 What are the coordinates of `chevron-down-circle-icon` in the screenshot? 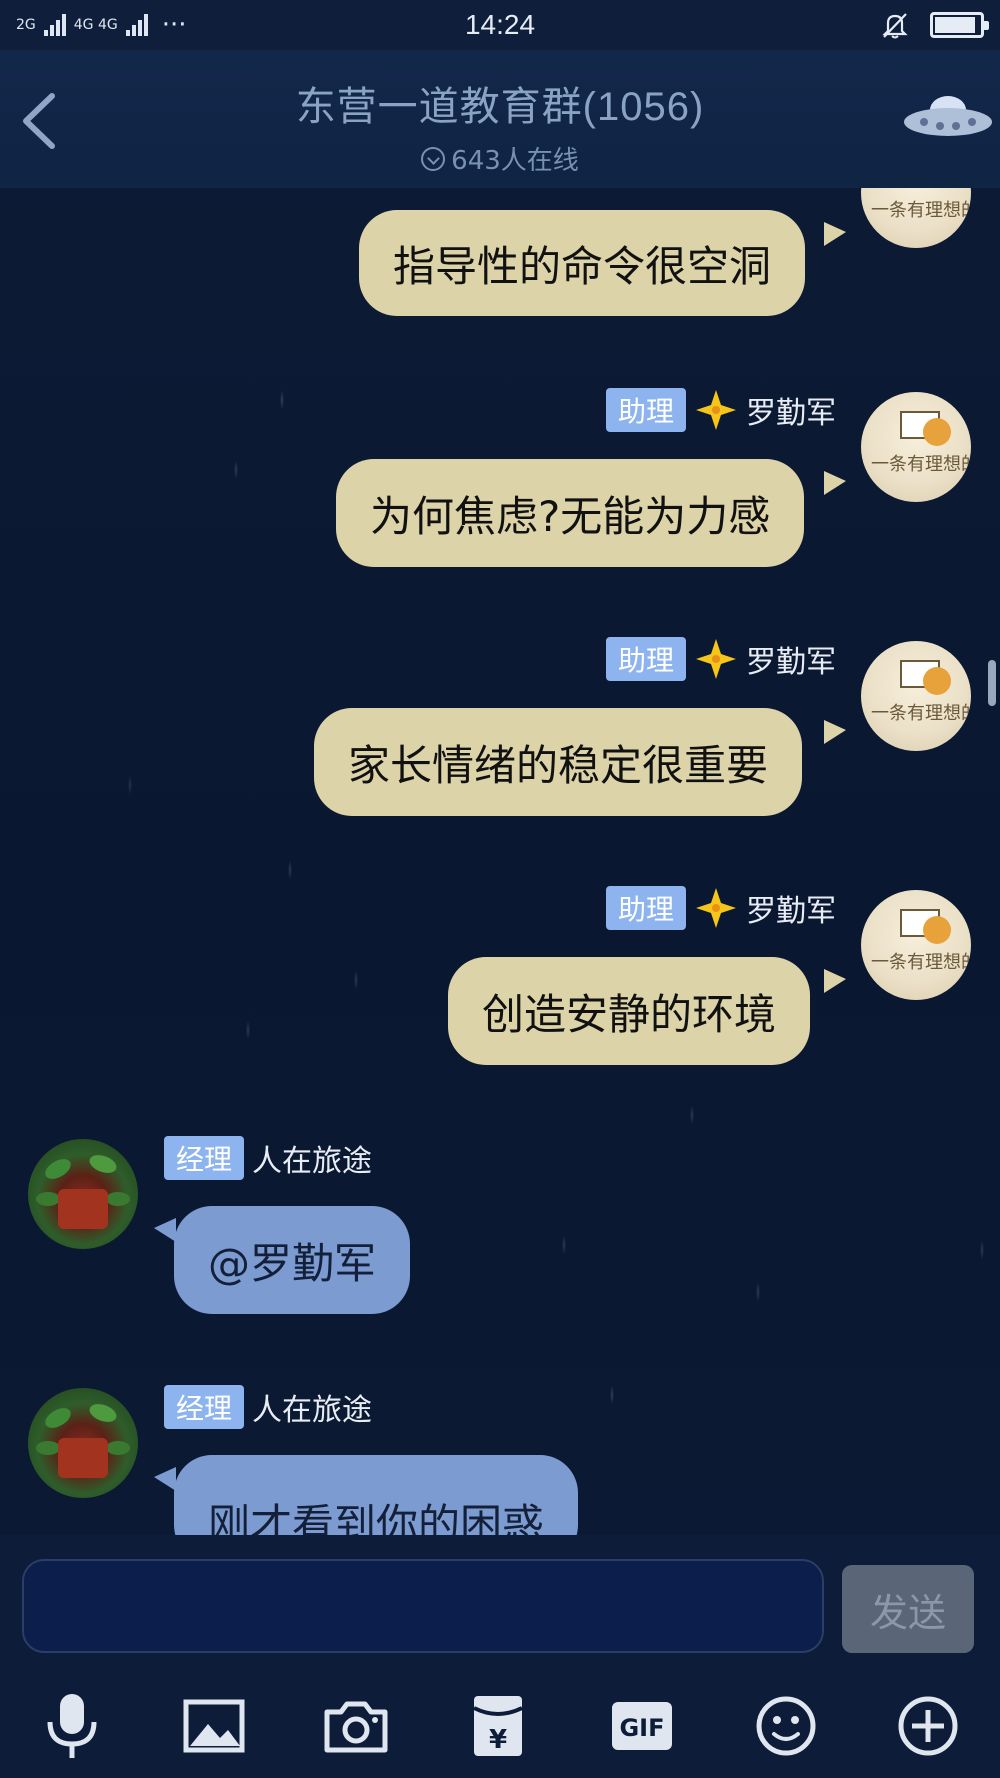 It's located at (433, 158).